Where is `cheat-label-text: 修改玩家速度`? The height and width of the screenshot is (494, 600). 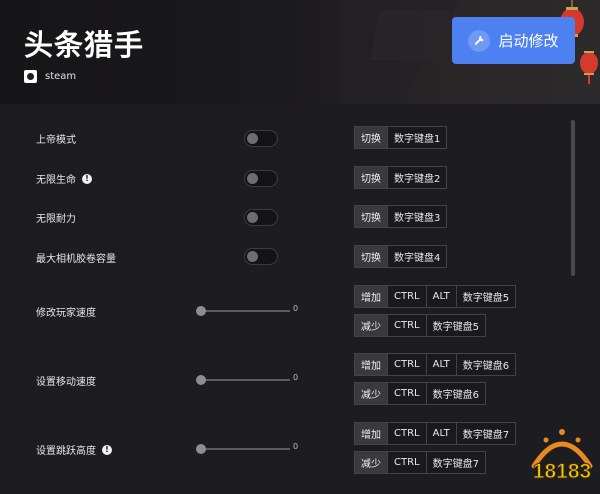 cheat-label-text: 修改玩家速度 is located at coordinates (66, 313).